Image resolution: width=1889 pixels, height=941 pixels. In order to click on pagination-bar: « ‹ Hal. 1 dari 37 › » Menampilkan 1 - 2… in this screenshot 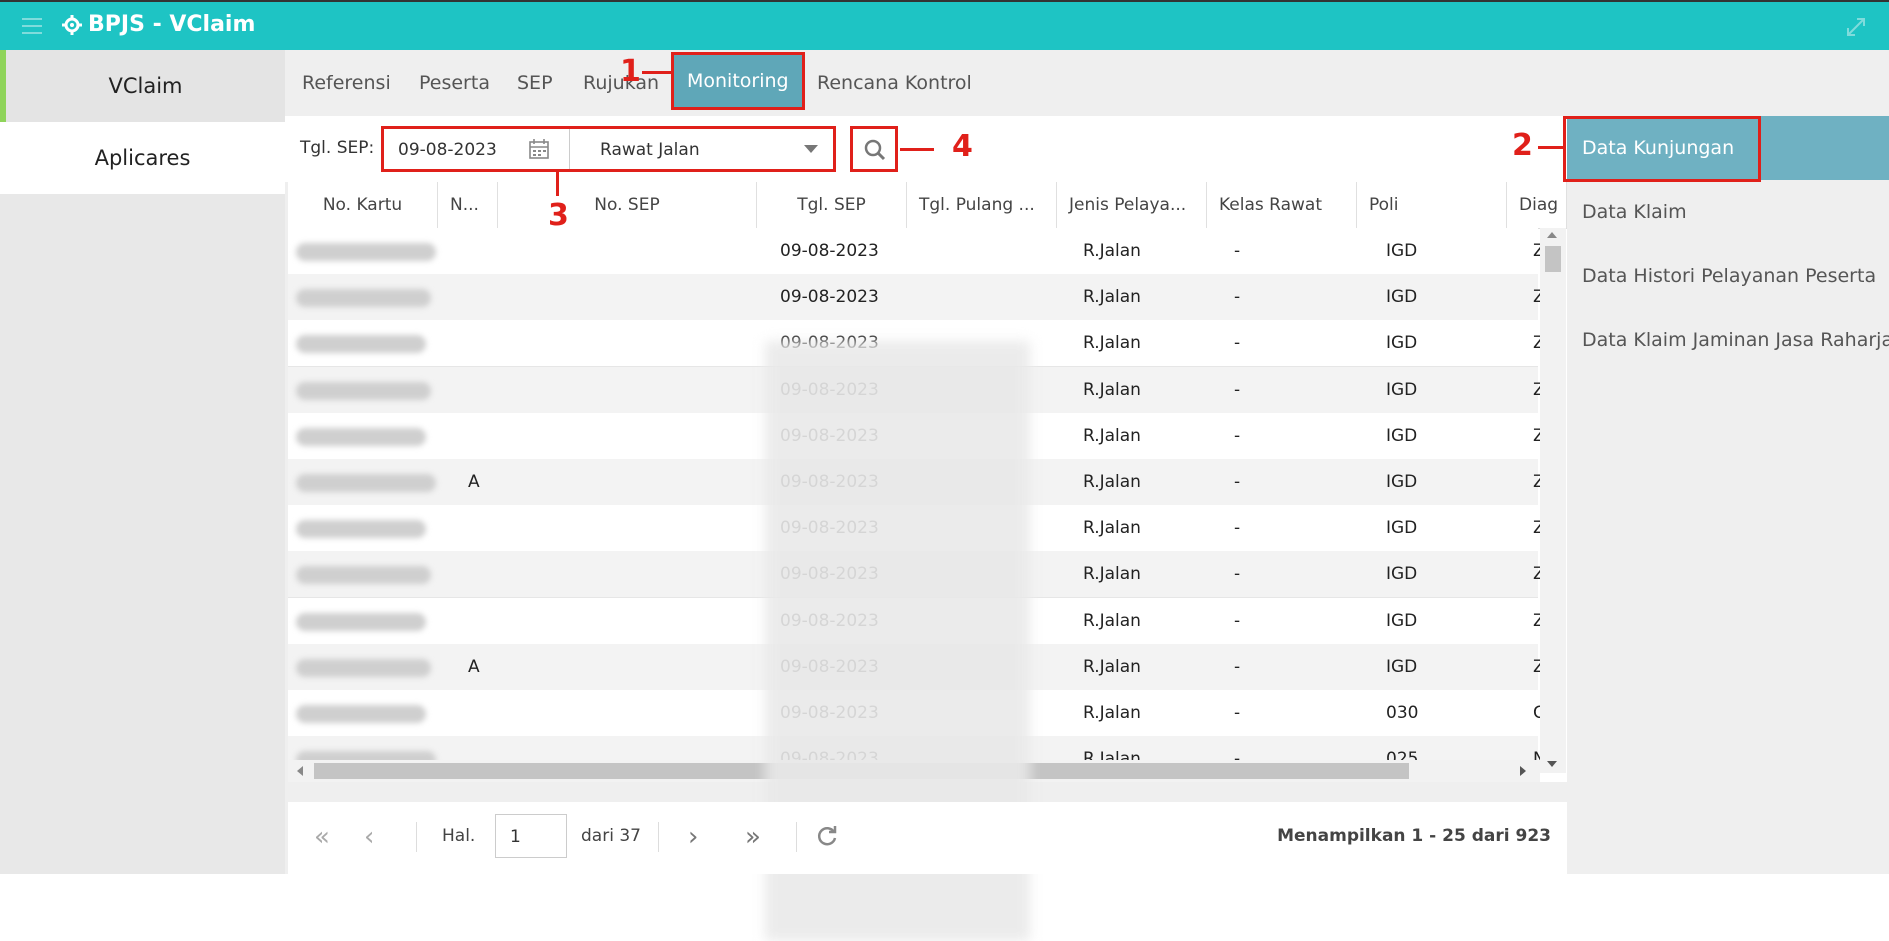, I will do `click(927, 838)`.